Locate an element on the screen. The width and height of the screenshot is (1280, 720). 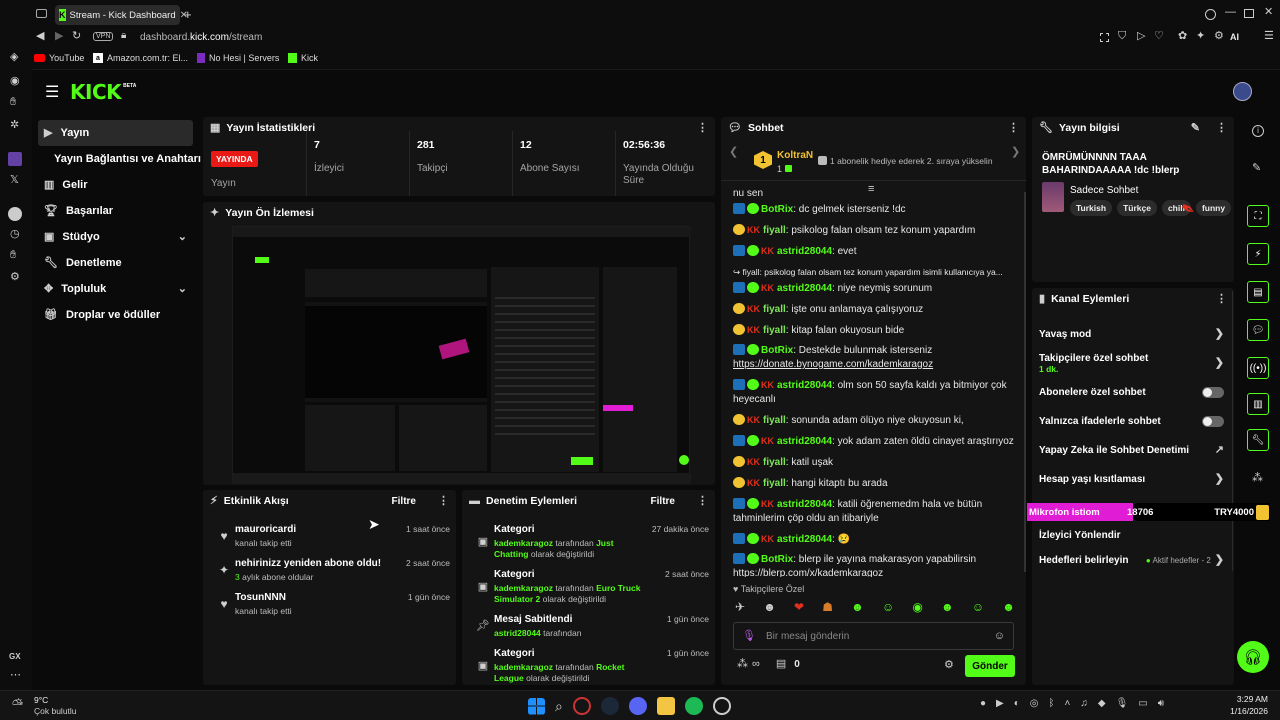
category-name: Sadece Sohbet is located at coordinates (1104, 190).